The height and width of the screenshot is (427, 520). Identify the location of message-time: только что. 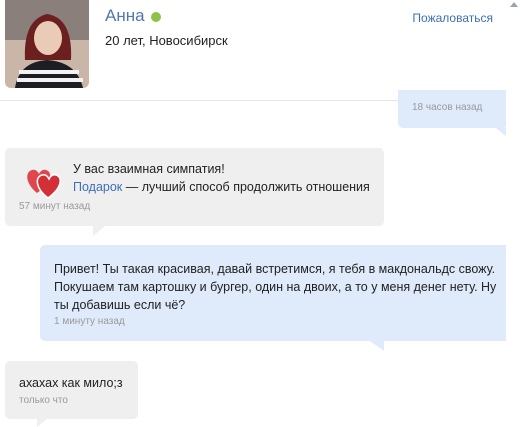
(43, 400).